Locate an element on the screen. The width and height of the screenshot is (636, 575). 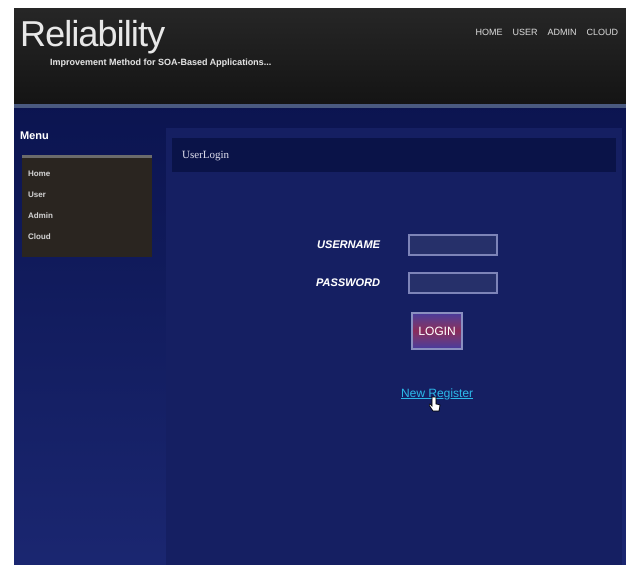
panel-heading: UserLogin is located at coordinates (206, 155).